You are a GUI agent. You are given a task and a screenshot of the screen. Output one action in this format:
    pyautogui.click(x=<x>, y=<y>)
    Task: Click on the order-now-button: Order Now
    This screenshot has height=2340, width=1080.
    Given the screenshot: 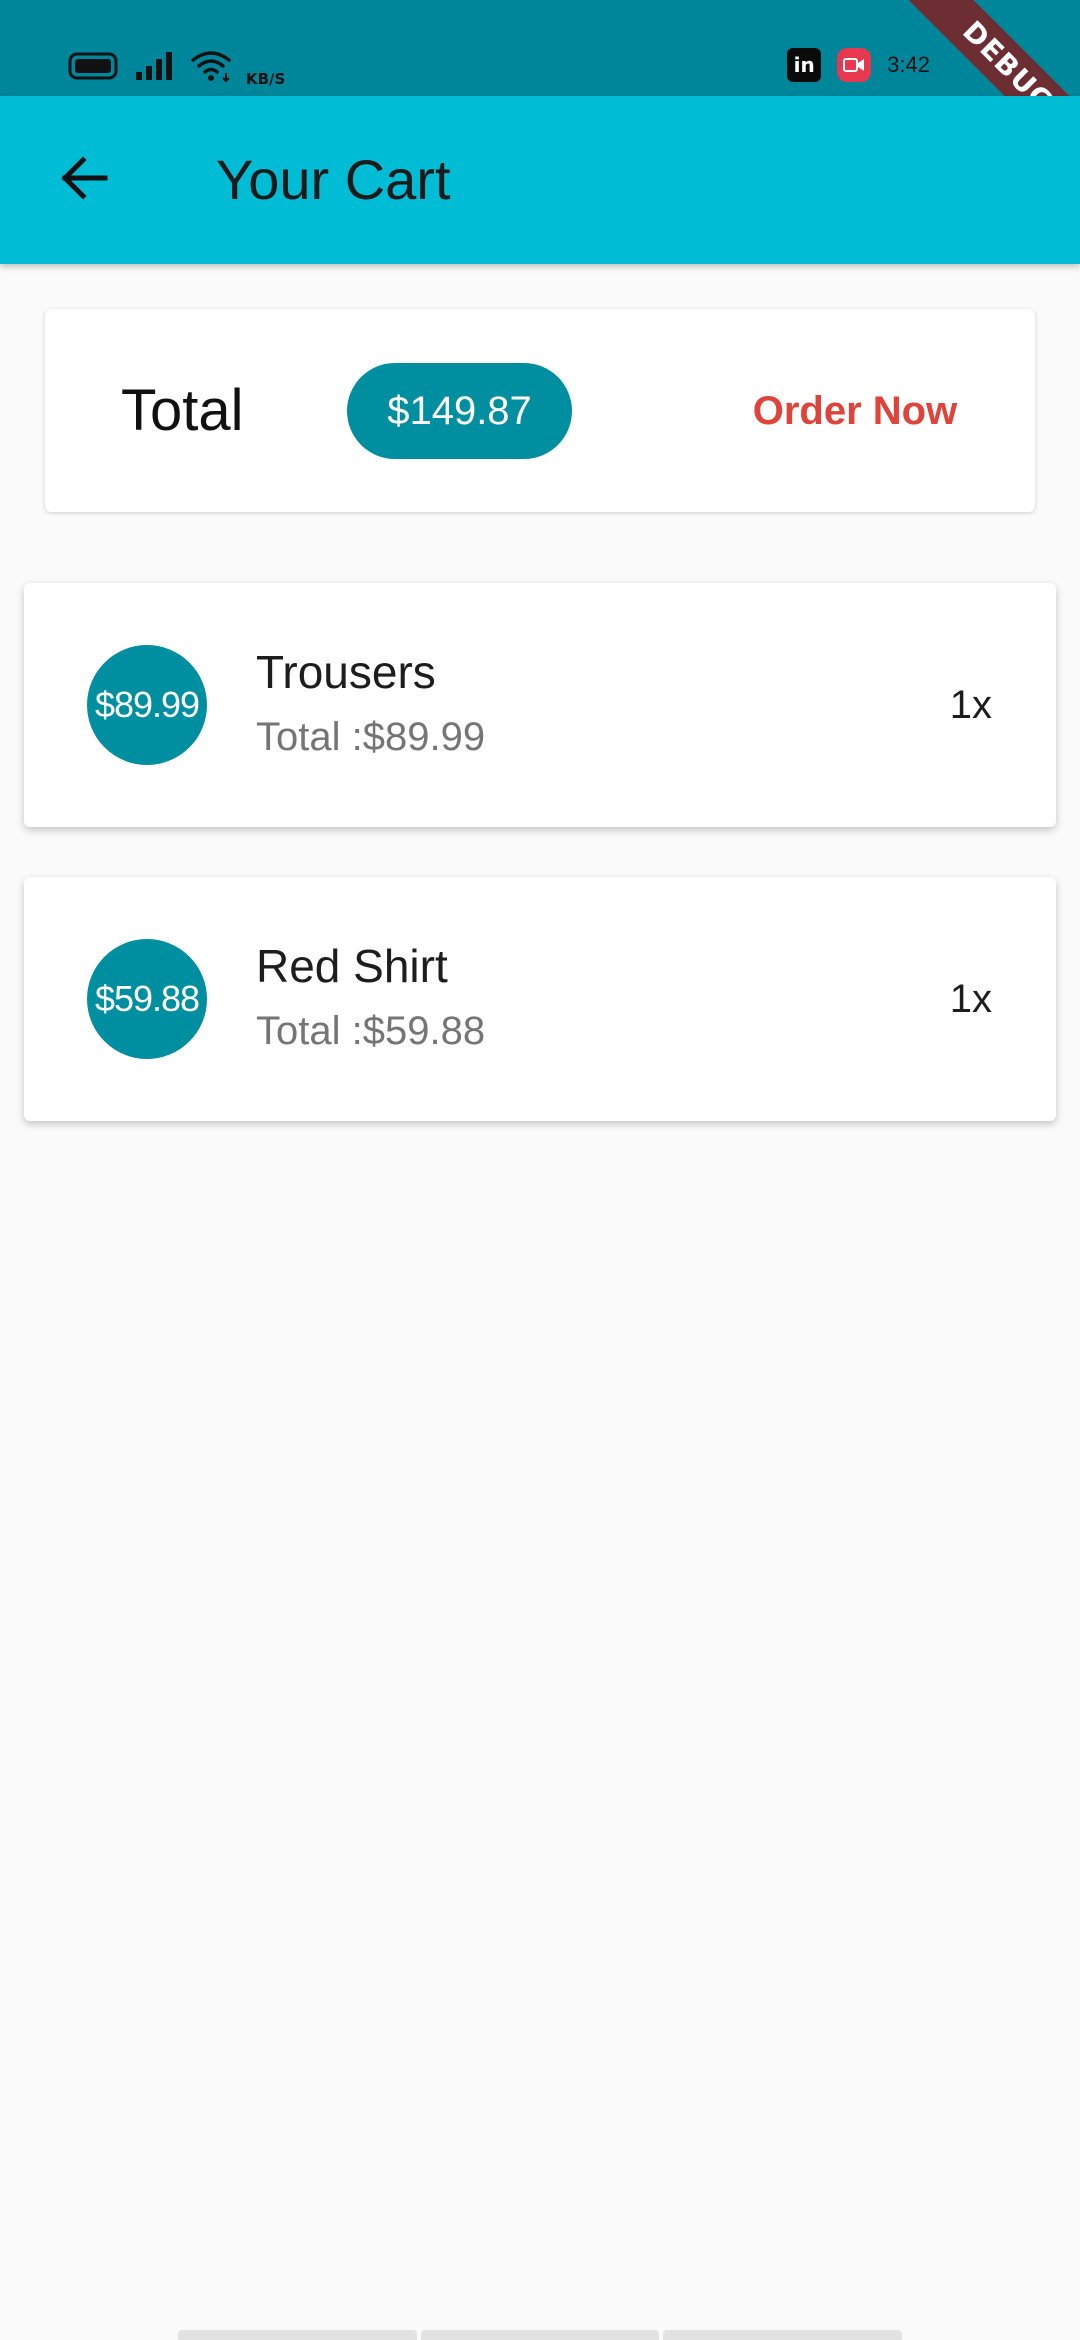 What is the action you would take?
    pyautogui.click(x=855, y=411)
    